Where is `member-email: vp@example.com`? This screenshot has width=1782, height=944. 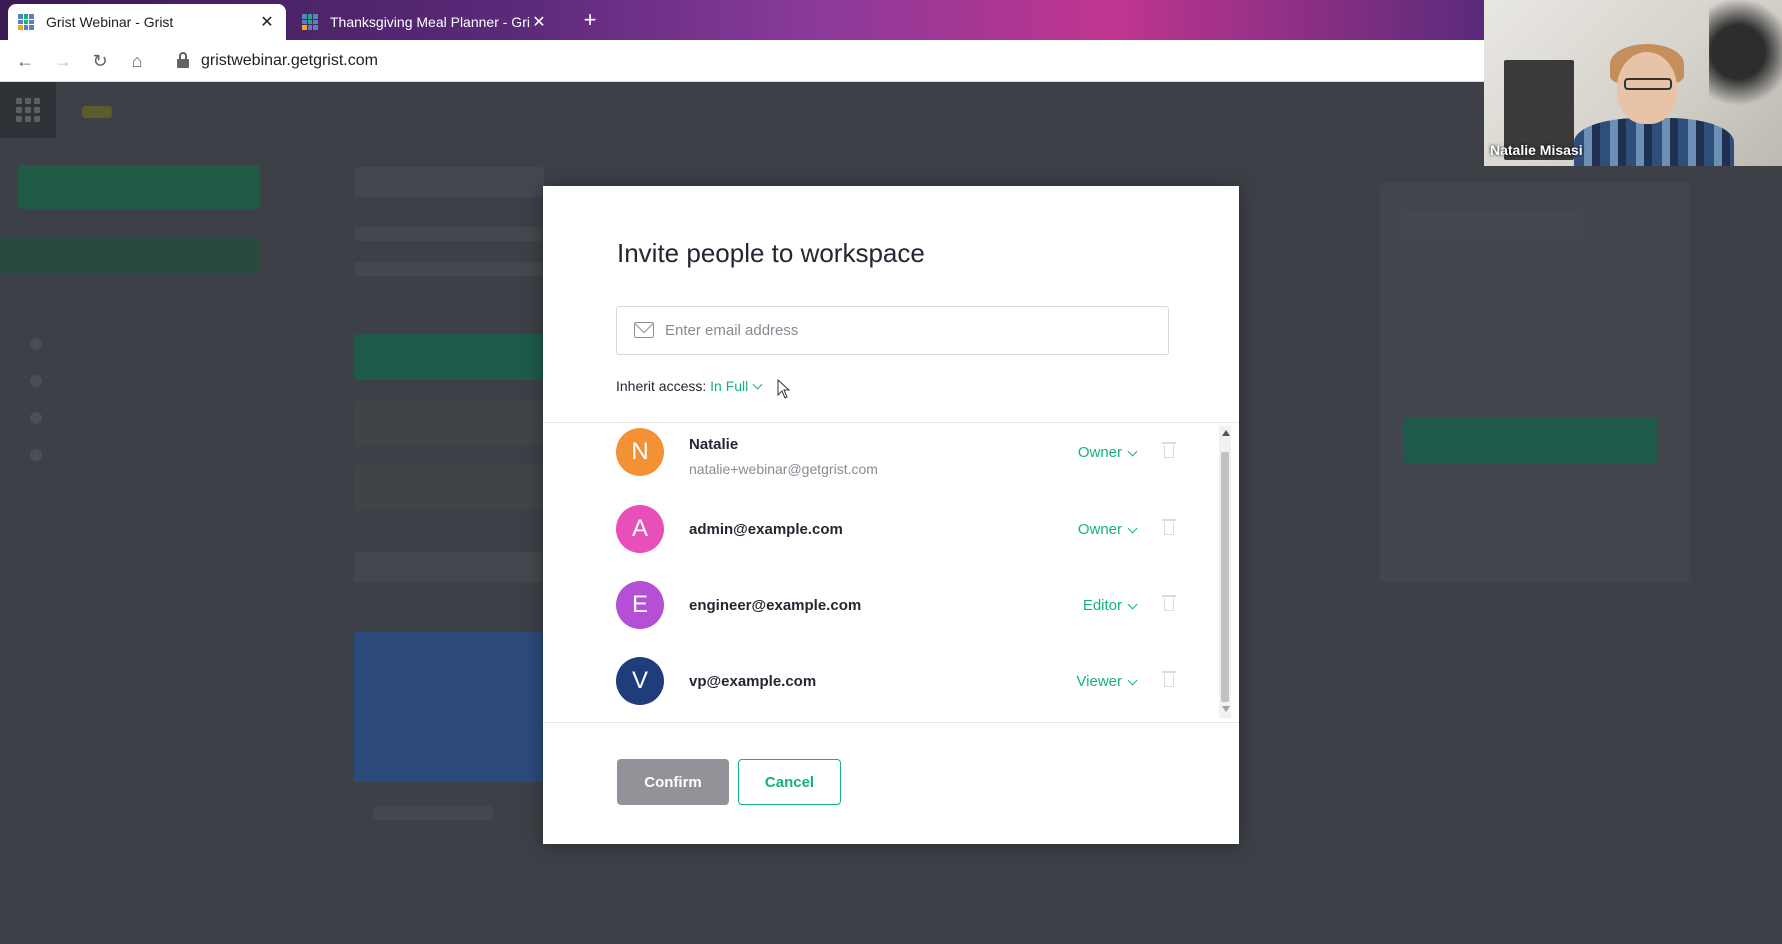
member-email: vp@example.com is located at coordinates (753, 681).